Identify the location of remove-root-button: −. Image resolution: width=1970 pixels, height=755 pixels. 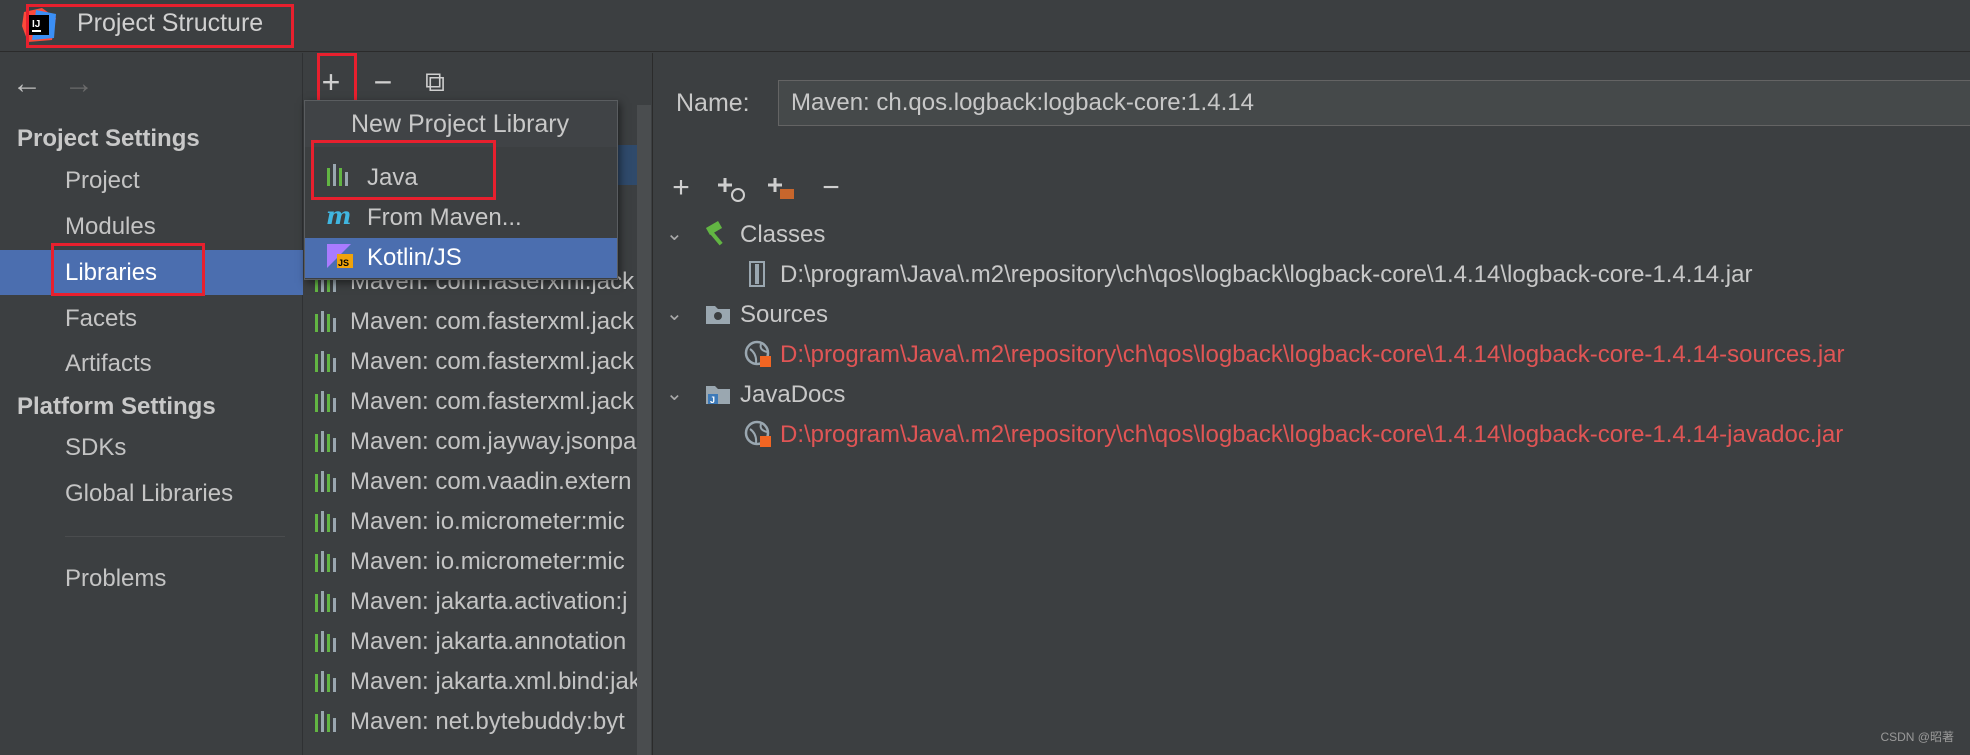
(831, 188).